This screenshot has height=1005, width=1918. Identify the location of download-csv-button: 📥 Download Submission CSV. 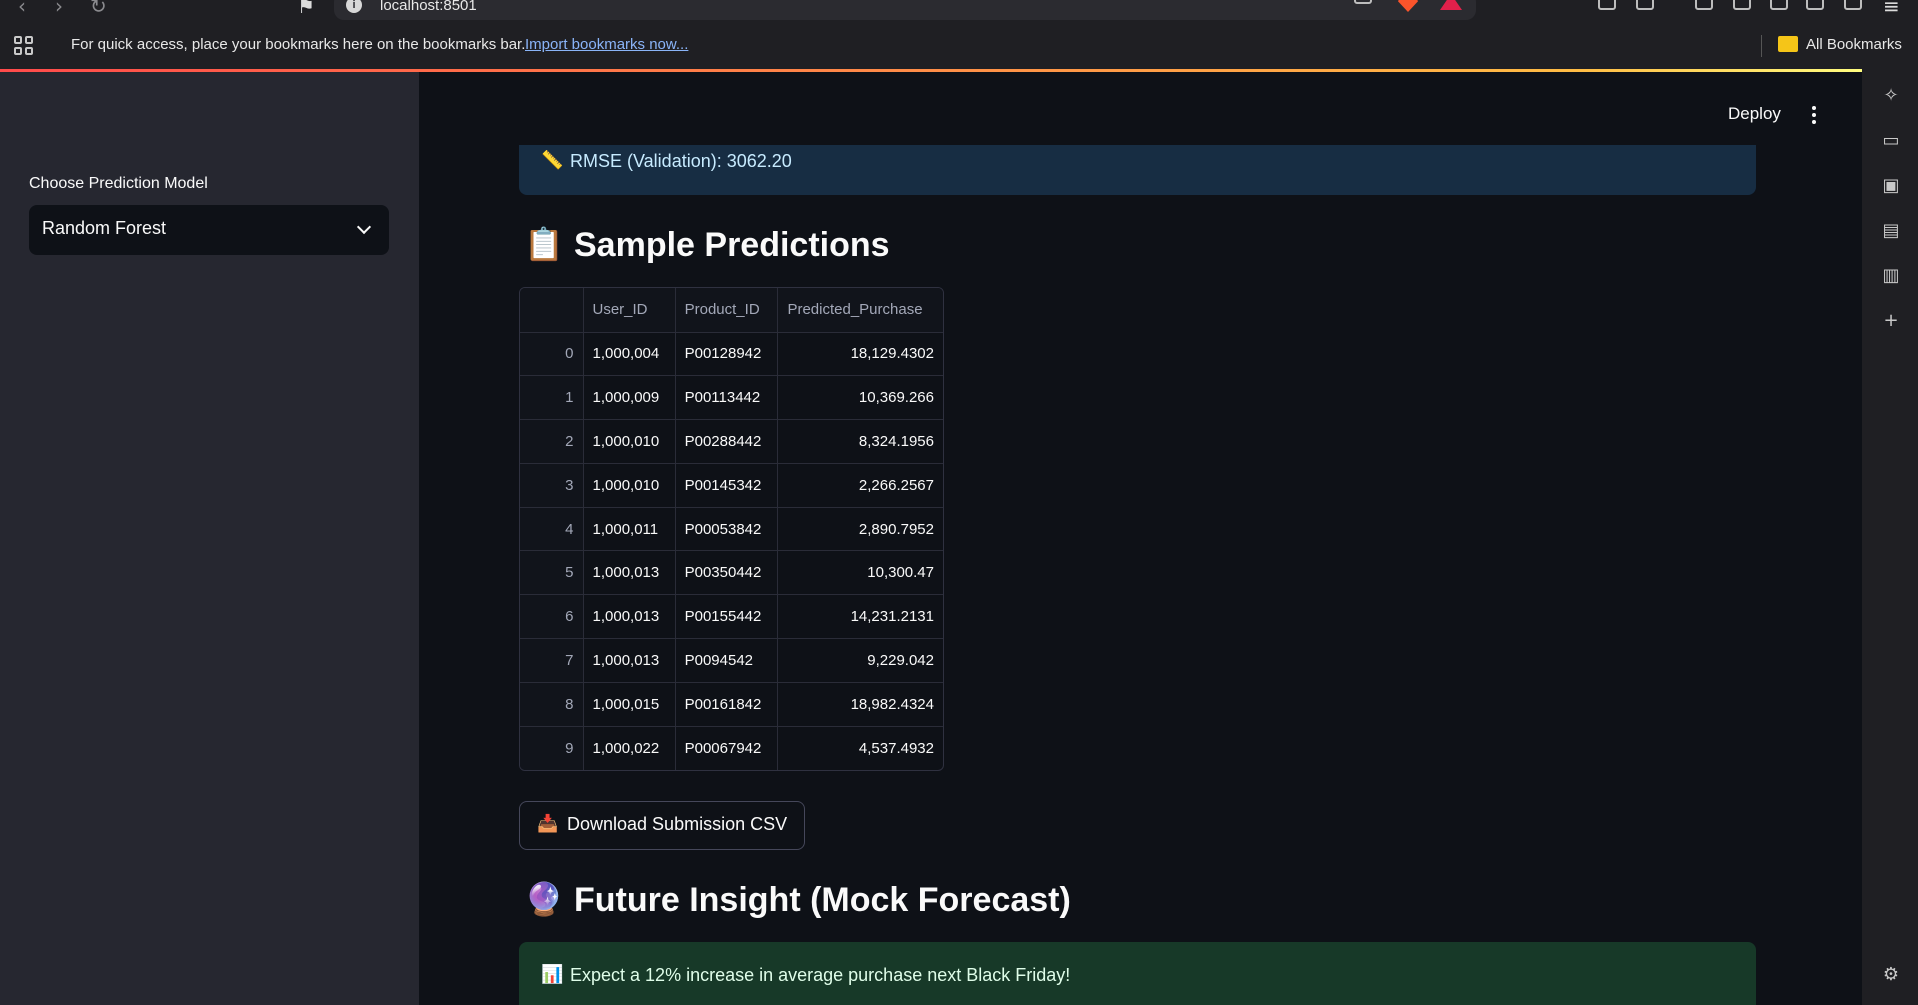
(662, 825).